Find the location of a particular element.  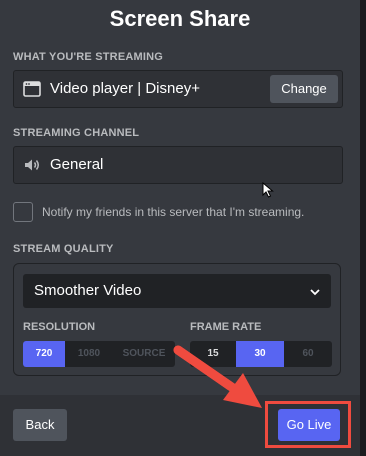

frame-rate-option-15: 15 is located at coordinates (213, 354).